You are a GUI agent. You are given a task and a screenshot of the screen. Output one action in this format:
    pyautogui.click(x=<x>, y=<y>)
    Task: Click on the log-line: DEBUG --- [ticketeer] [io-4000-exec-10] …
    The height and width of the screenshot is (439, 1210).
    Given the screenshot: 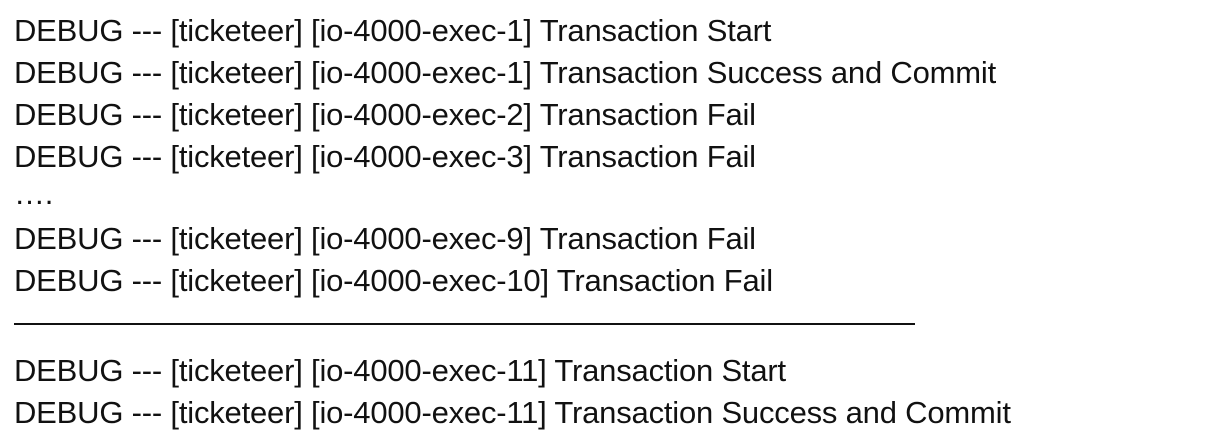 What is the action you would take?
    pyautogui.click(x=393, y=280)
    